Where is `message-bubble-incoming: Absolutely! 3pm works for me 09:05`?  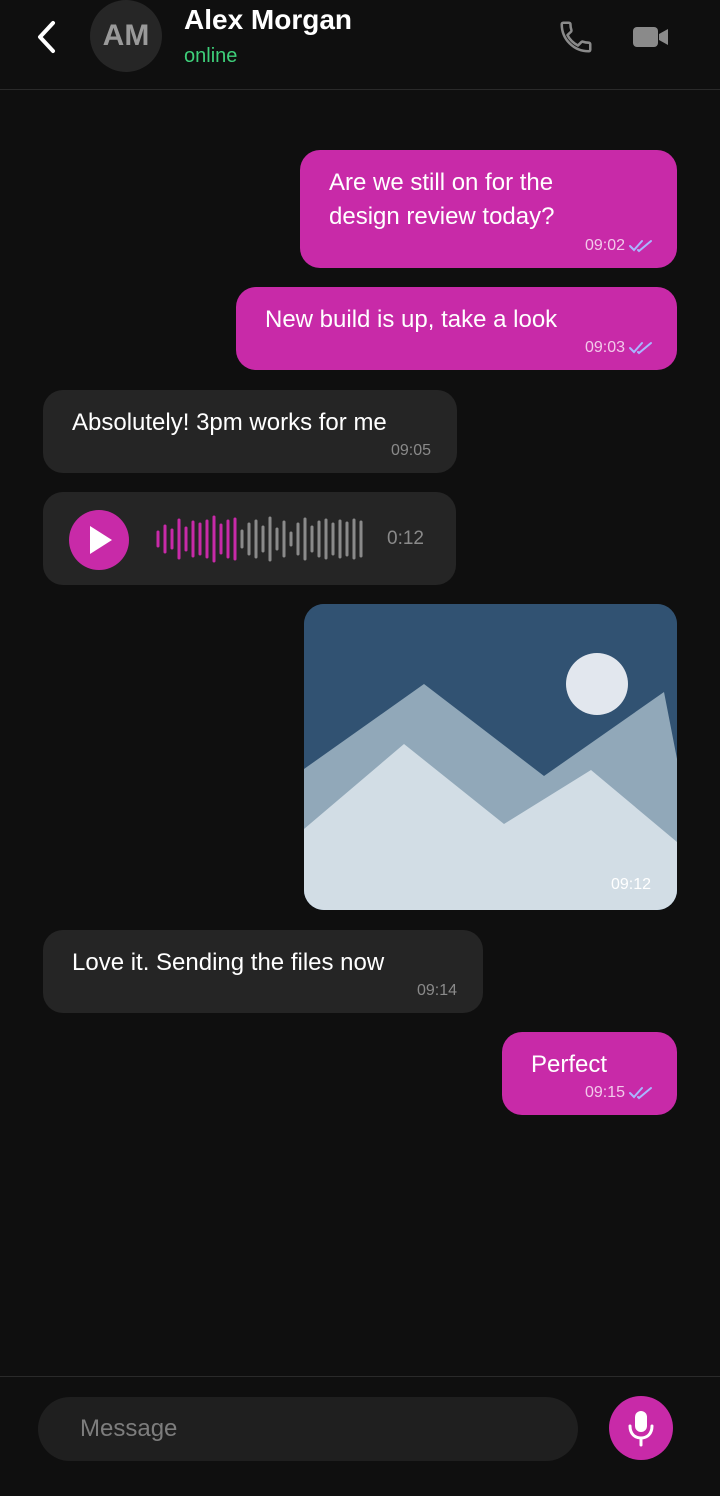 message-bubble-incoming: Absolutely! 3pm works for me 09:05 is located at coordinates (250, 431).